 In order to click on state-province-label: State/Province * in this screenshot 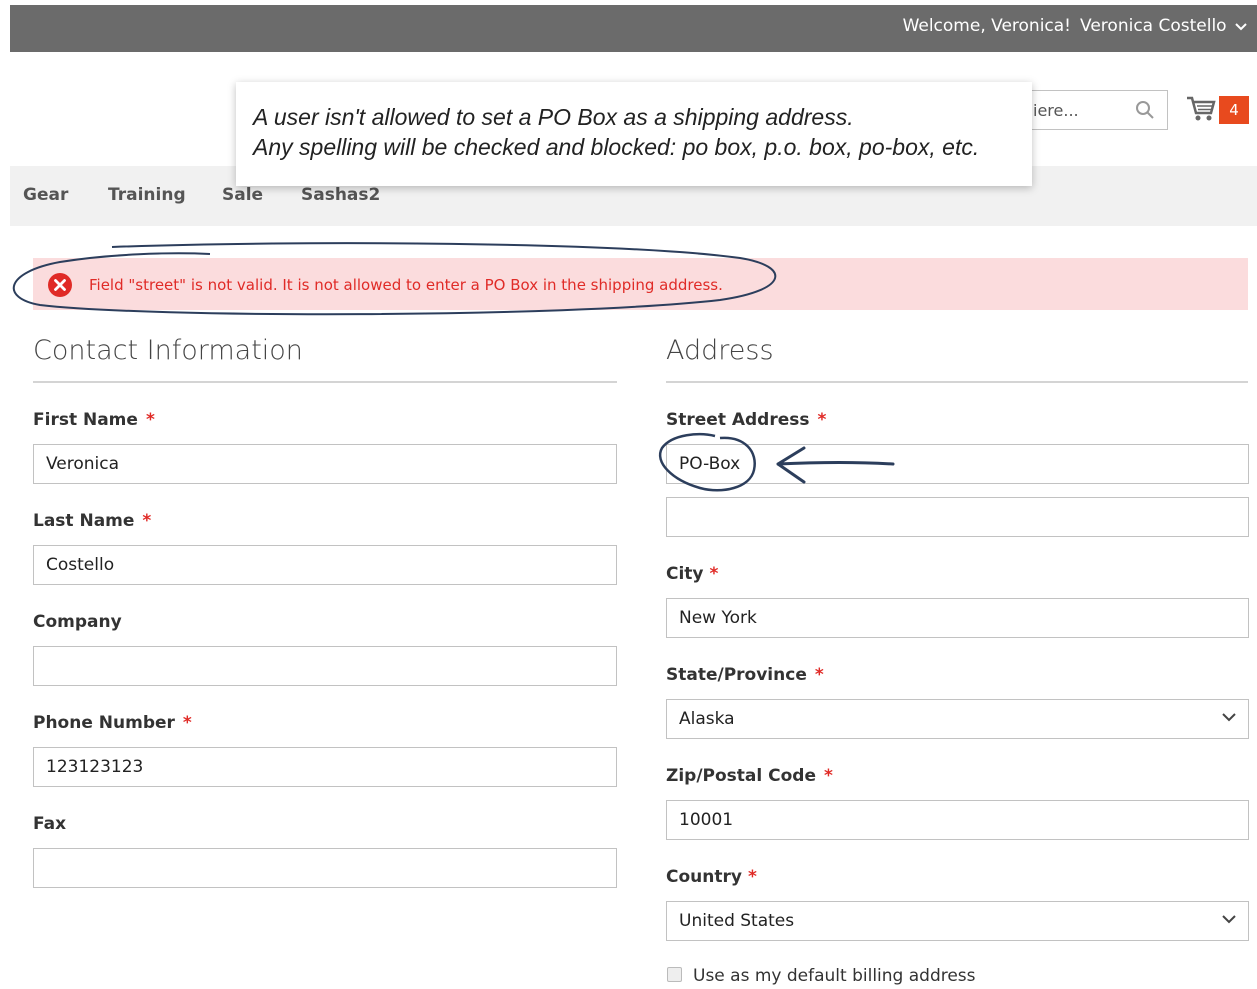, I will do `click(745, 675)`.